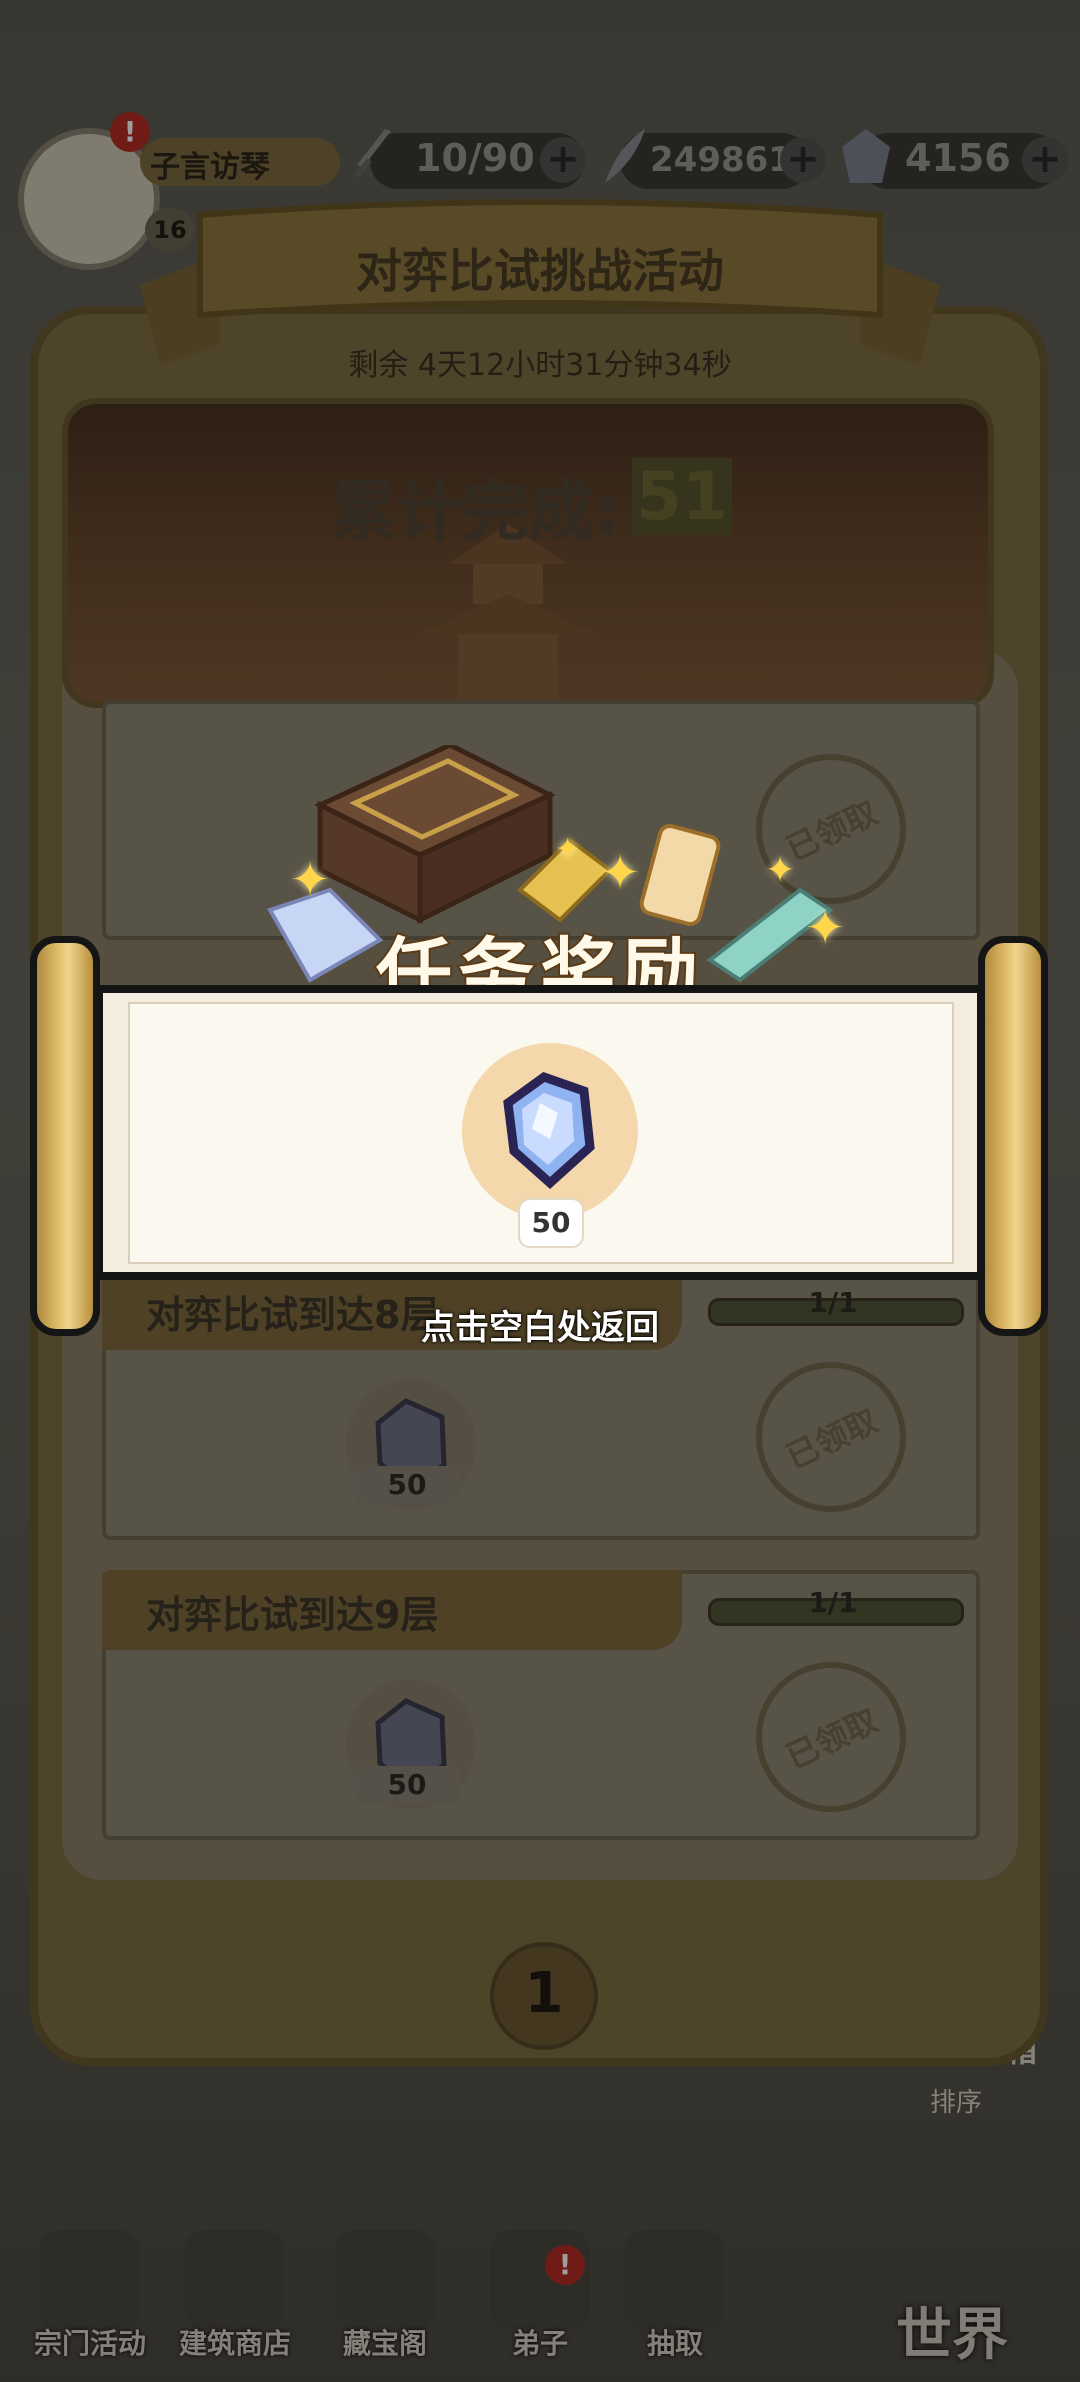  I want to click on reward-item-slot, so click(550, 1131).